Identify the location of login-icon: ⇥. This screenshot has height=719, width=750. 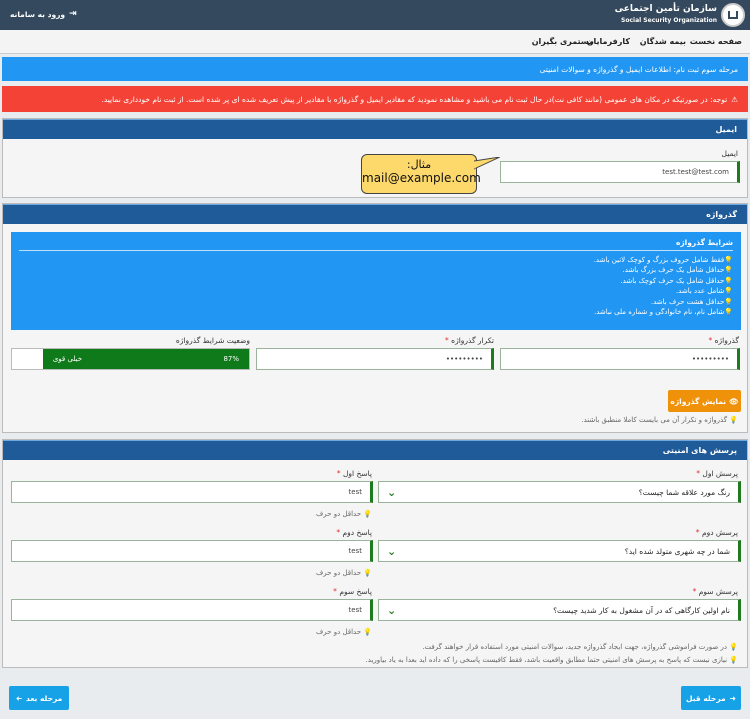
(73, 14).